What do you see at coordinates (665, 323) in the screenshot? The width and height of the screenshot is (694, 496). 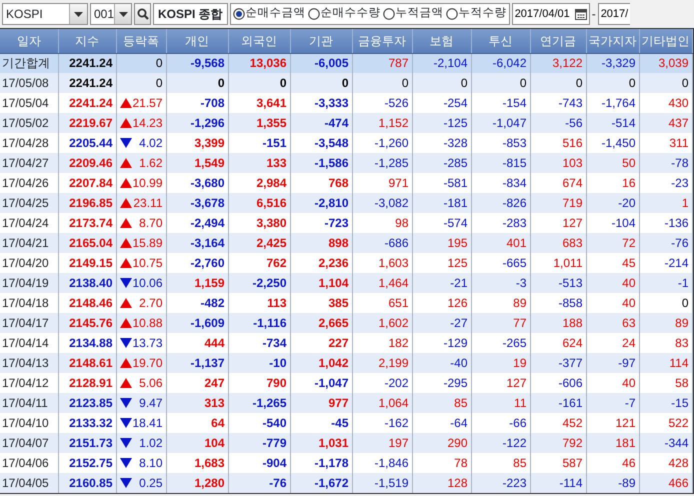 I see `table-cell: 89` at bounding box center [665, 323].